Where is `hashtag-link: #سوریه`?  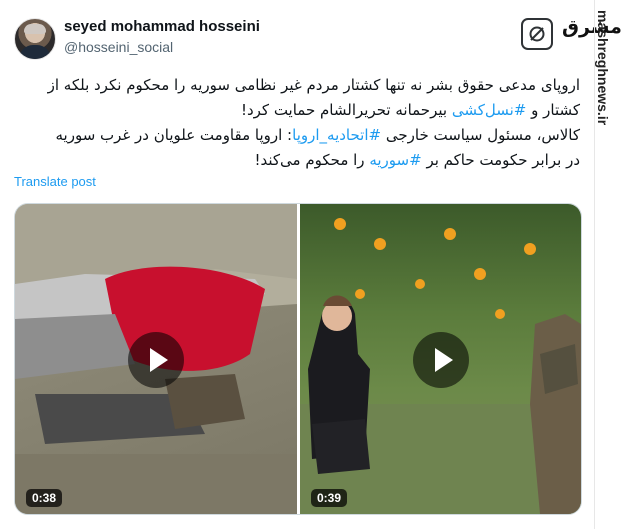 hashtag-link: #سوریه is located at coordinates (395, 160).